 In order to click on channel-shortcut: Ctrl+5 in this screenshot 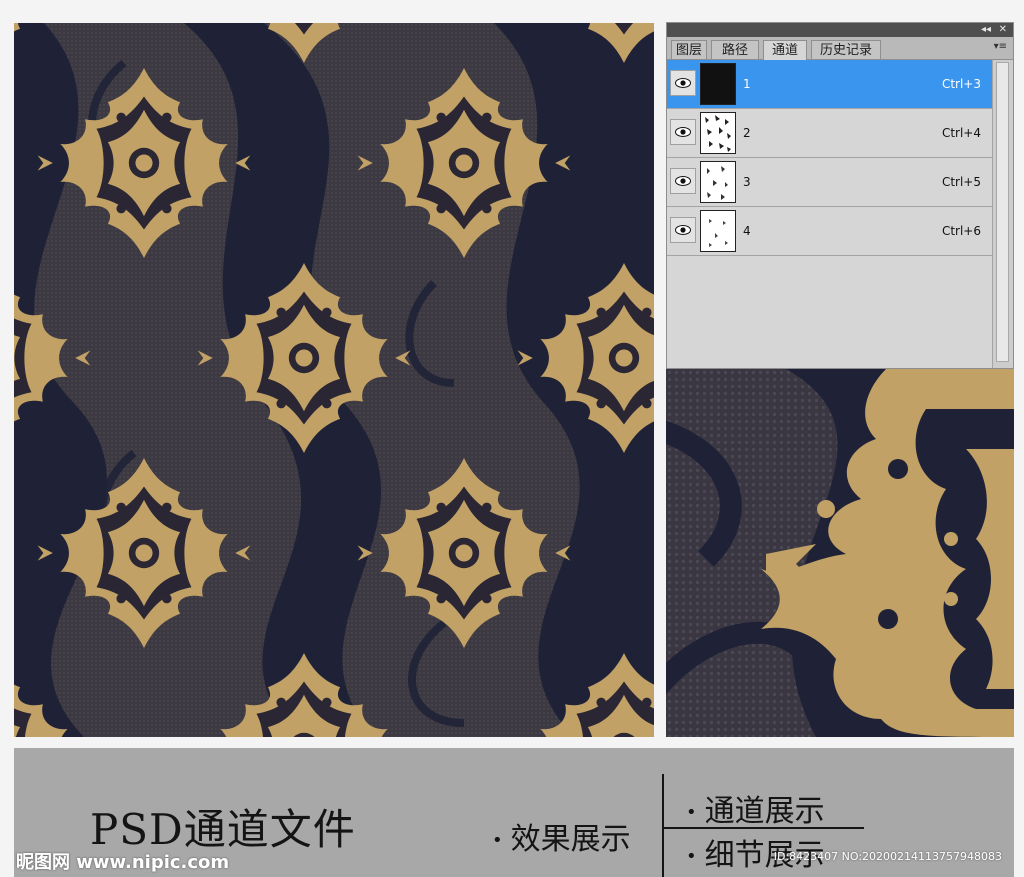, I will do `click(961, 182)`.